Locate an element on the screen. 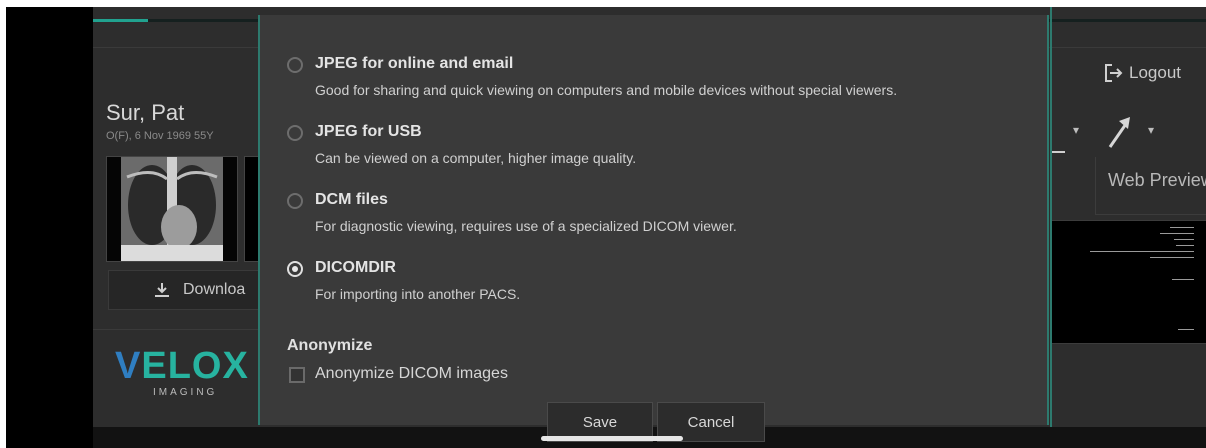 The width and height of the screenshot is (1206, 448). chest-xray-image is located at coordinates (172, 209).